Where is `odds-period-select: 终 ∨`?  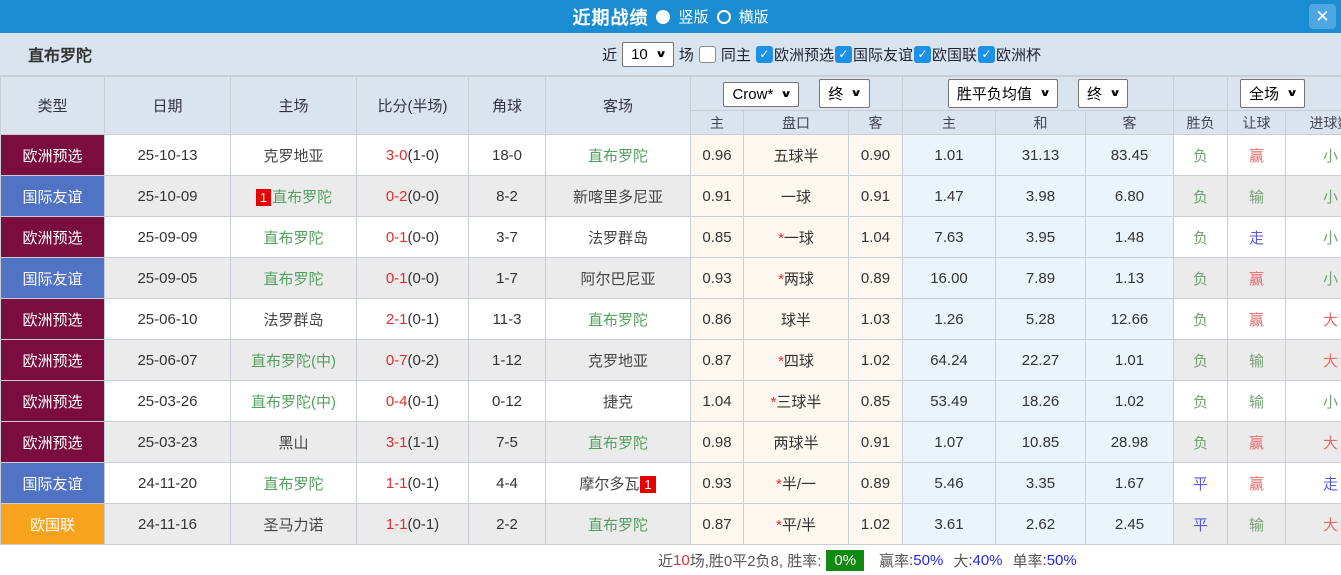
odds-period-select: 终 ∨ is located at coordinates (844, 93).